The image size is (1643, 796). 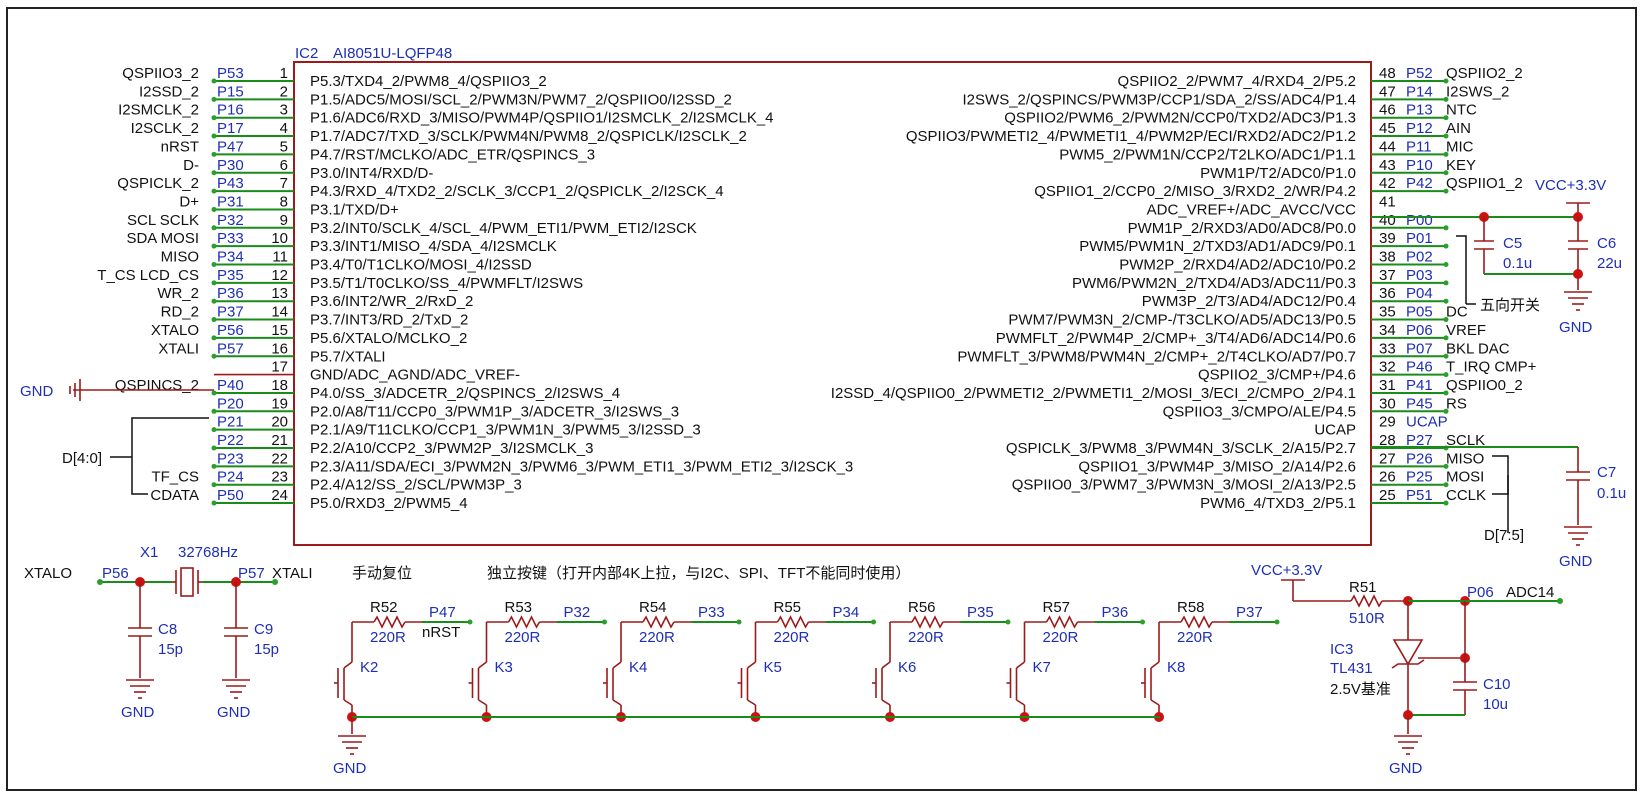 What do you see at coordinates (1387, 257) in the screenshot?
I see `pin-number: 38` at bounding box center [1387, 257].